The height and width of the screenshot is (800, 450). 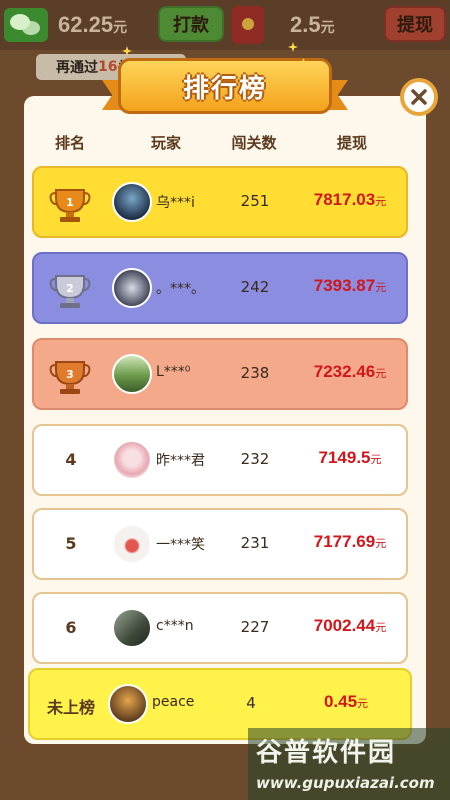 What do you see at coordinates (312, 24) in the screenshot?
I see `red-packet-balance: 2.5元` at bounding box center [312, 24].